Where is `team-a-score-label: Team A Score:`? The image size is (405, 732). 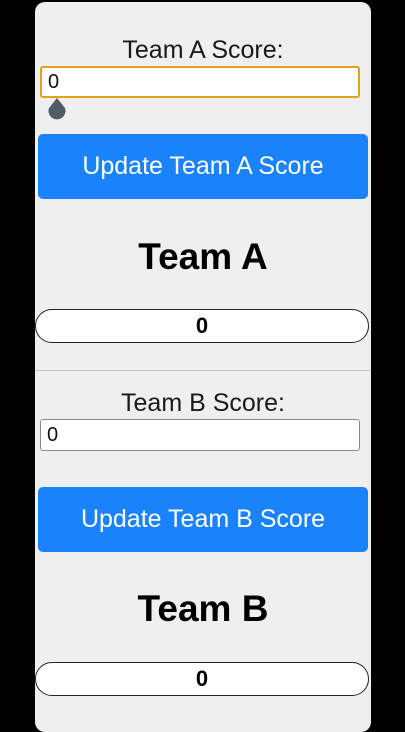 team-a-score-label: Team A Score: is located at coordinates (203, 50).